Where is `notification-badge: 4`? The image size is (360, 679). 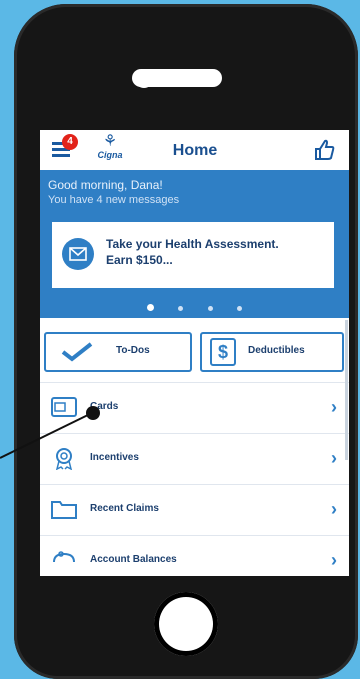 notification-badge: 4 is located at coordinates (70, 142).